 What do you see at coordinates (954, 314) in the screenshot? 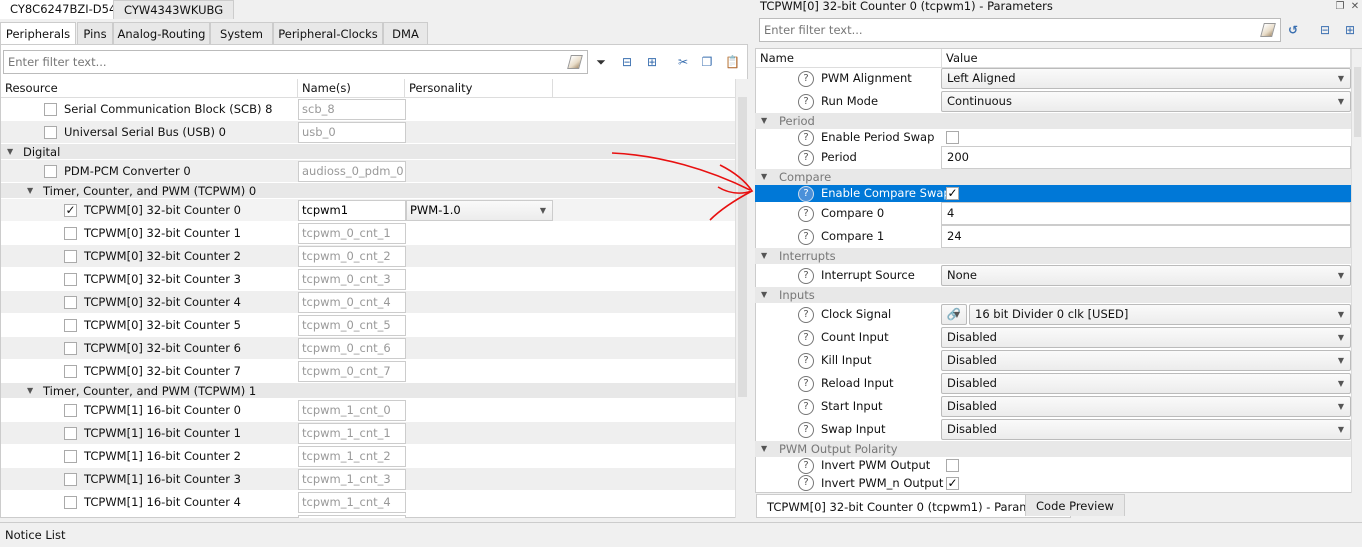
I see `link-icon: 🔗` at bounding box center [954, 314].